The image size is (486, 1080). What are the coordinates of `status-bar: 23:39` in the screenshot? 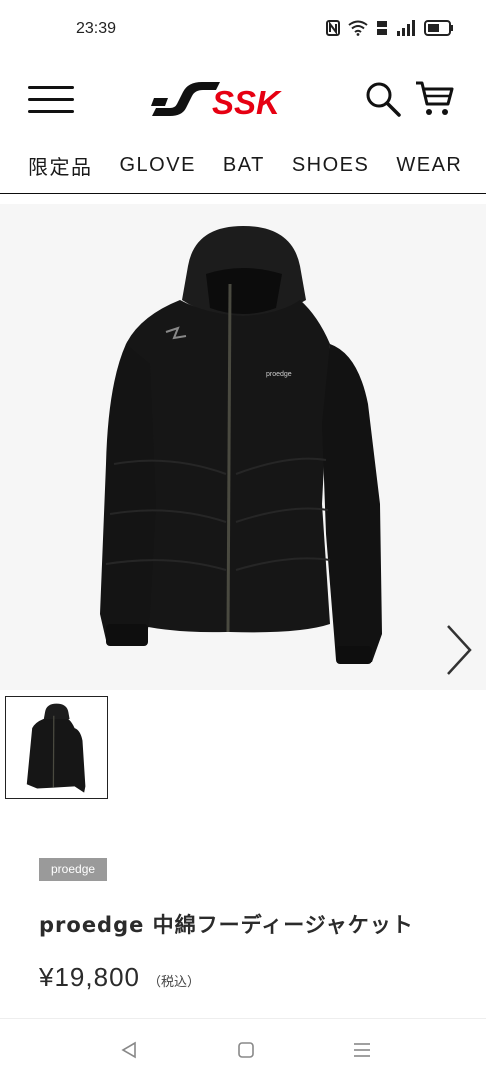 It's located at (243, 31).